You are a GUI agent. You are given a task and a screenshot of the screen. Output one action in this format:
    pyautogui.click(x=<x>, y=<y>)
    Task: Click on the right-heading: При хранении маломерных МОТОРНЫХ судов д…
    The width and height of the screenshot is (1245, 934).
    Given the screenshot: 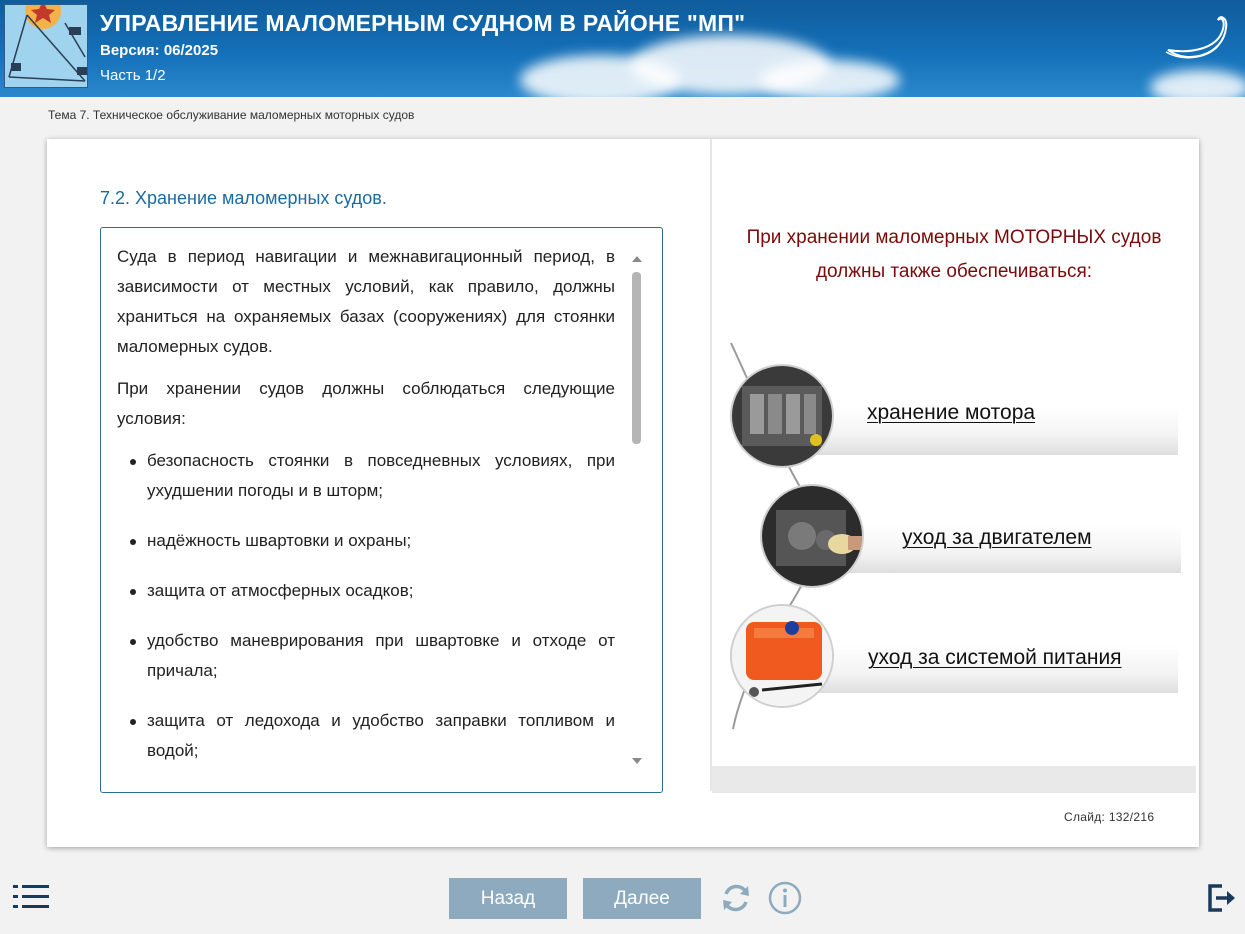 What is the action you would take?
    pyautogui.click(x=954, y=255)
    